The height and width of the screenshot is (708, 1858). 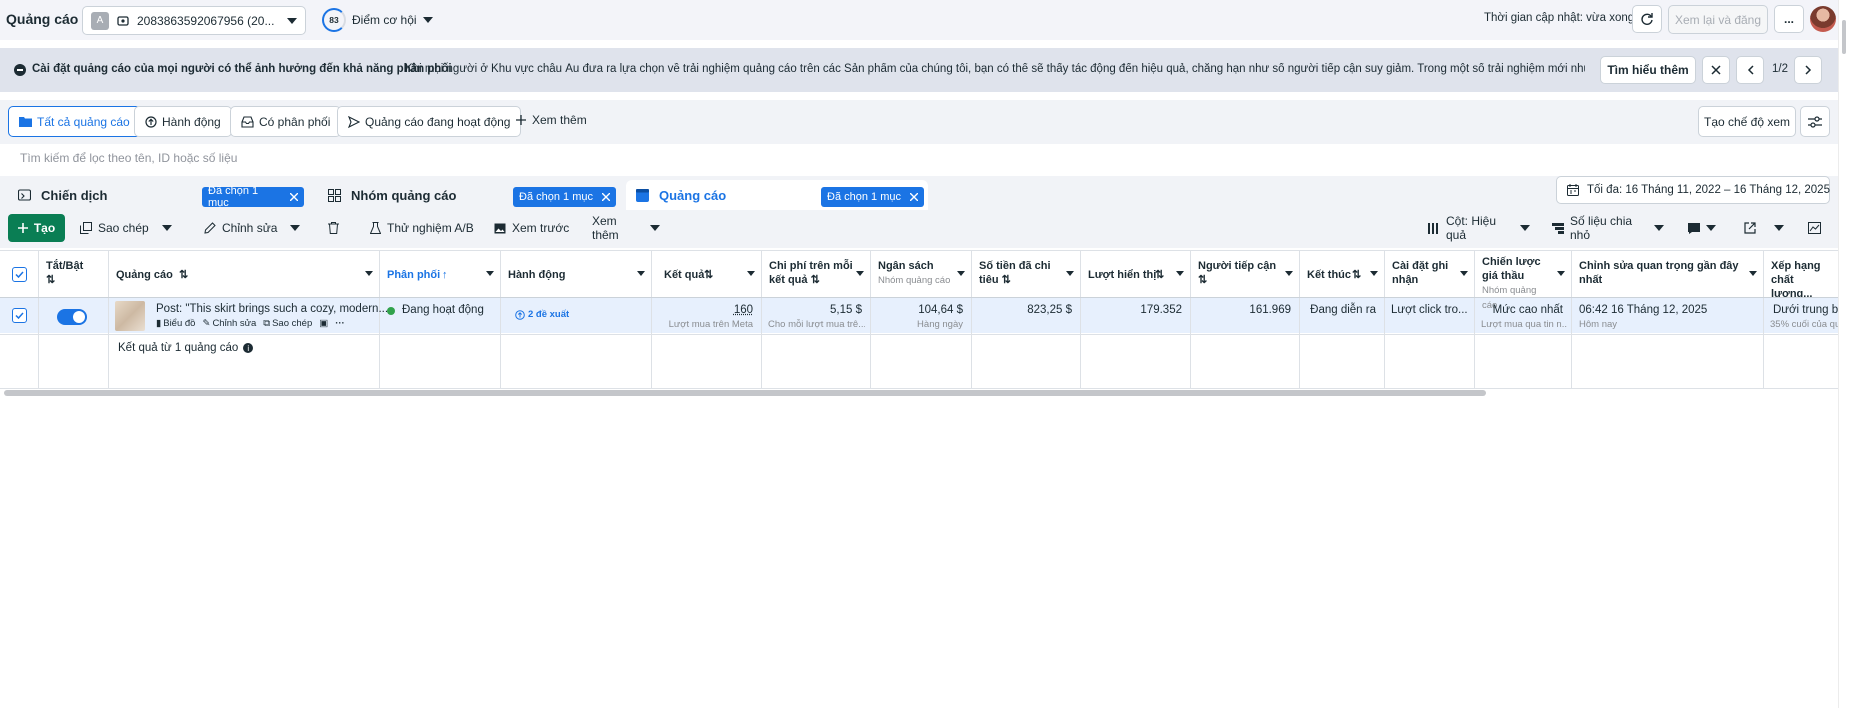 I want to click on active-toggle, so click(x=72, y=317).